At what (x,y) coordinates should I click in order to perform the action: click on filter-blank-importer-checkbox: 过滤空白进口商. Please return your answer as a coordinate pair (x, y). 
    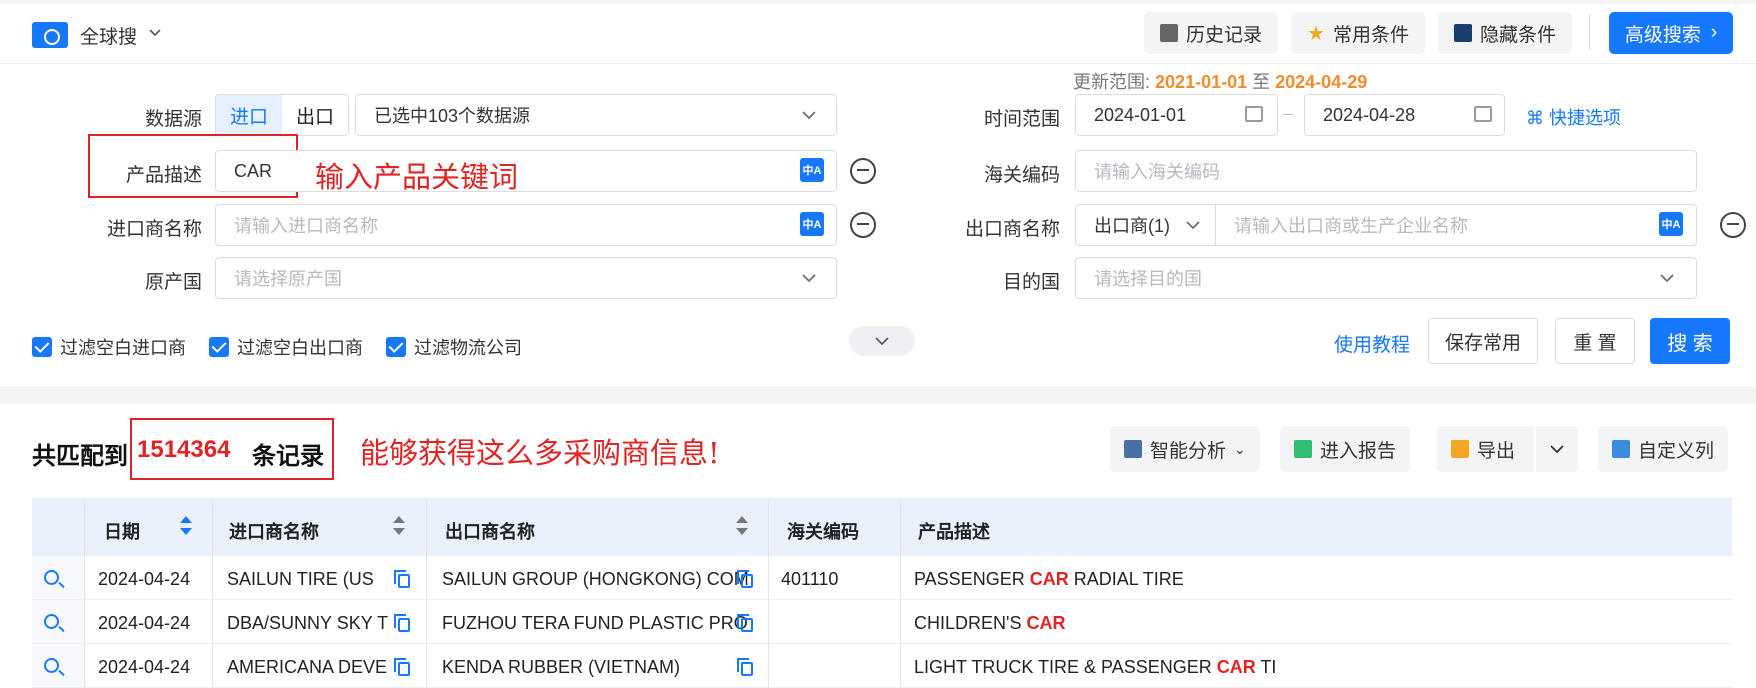
    Looking at the image, I should click on (109, 347).